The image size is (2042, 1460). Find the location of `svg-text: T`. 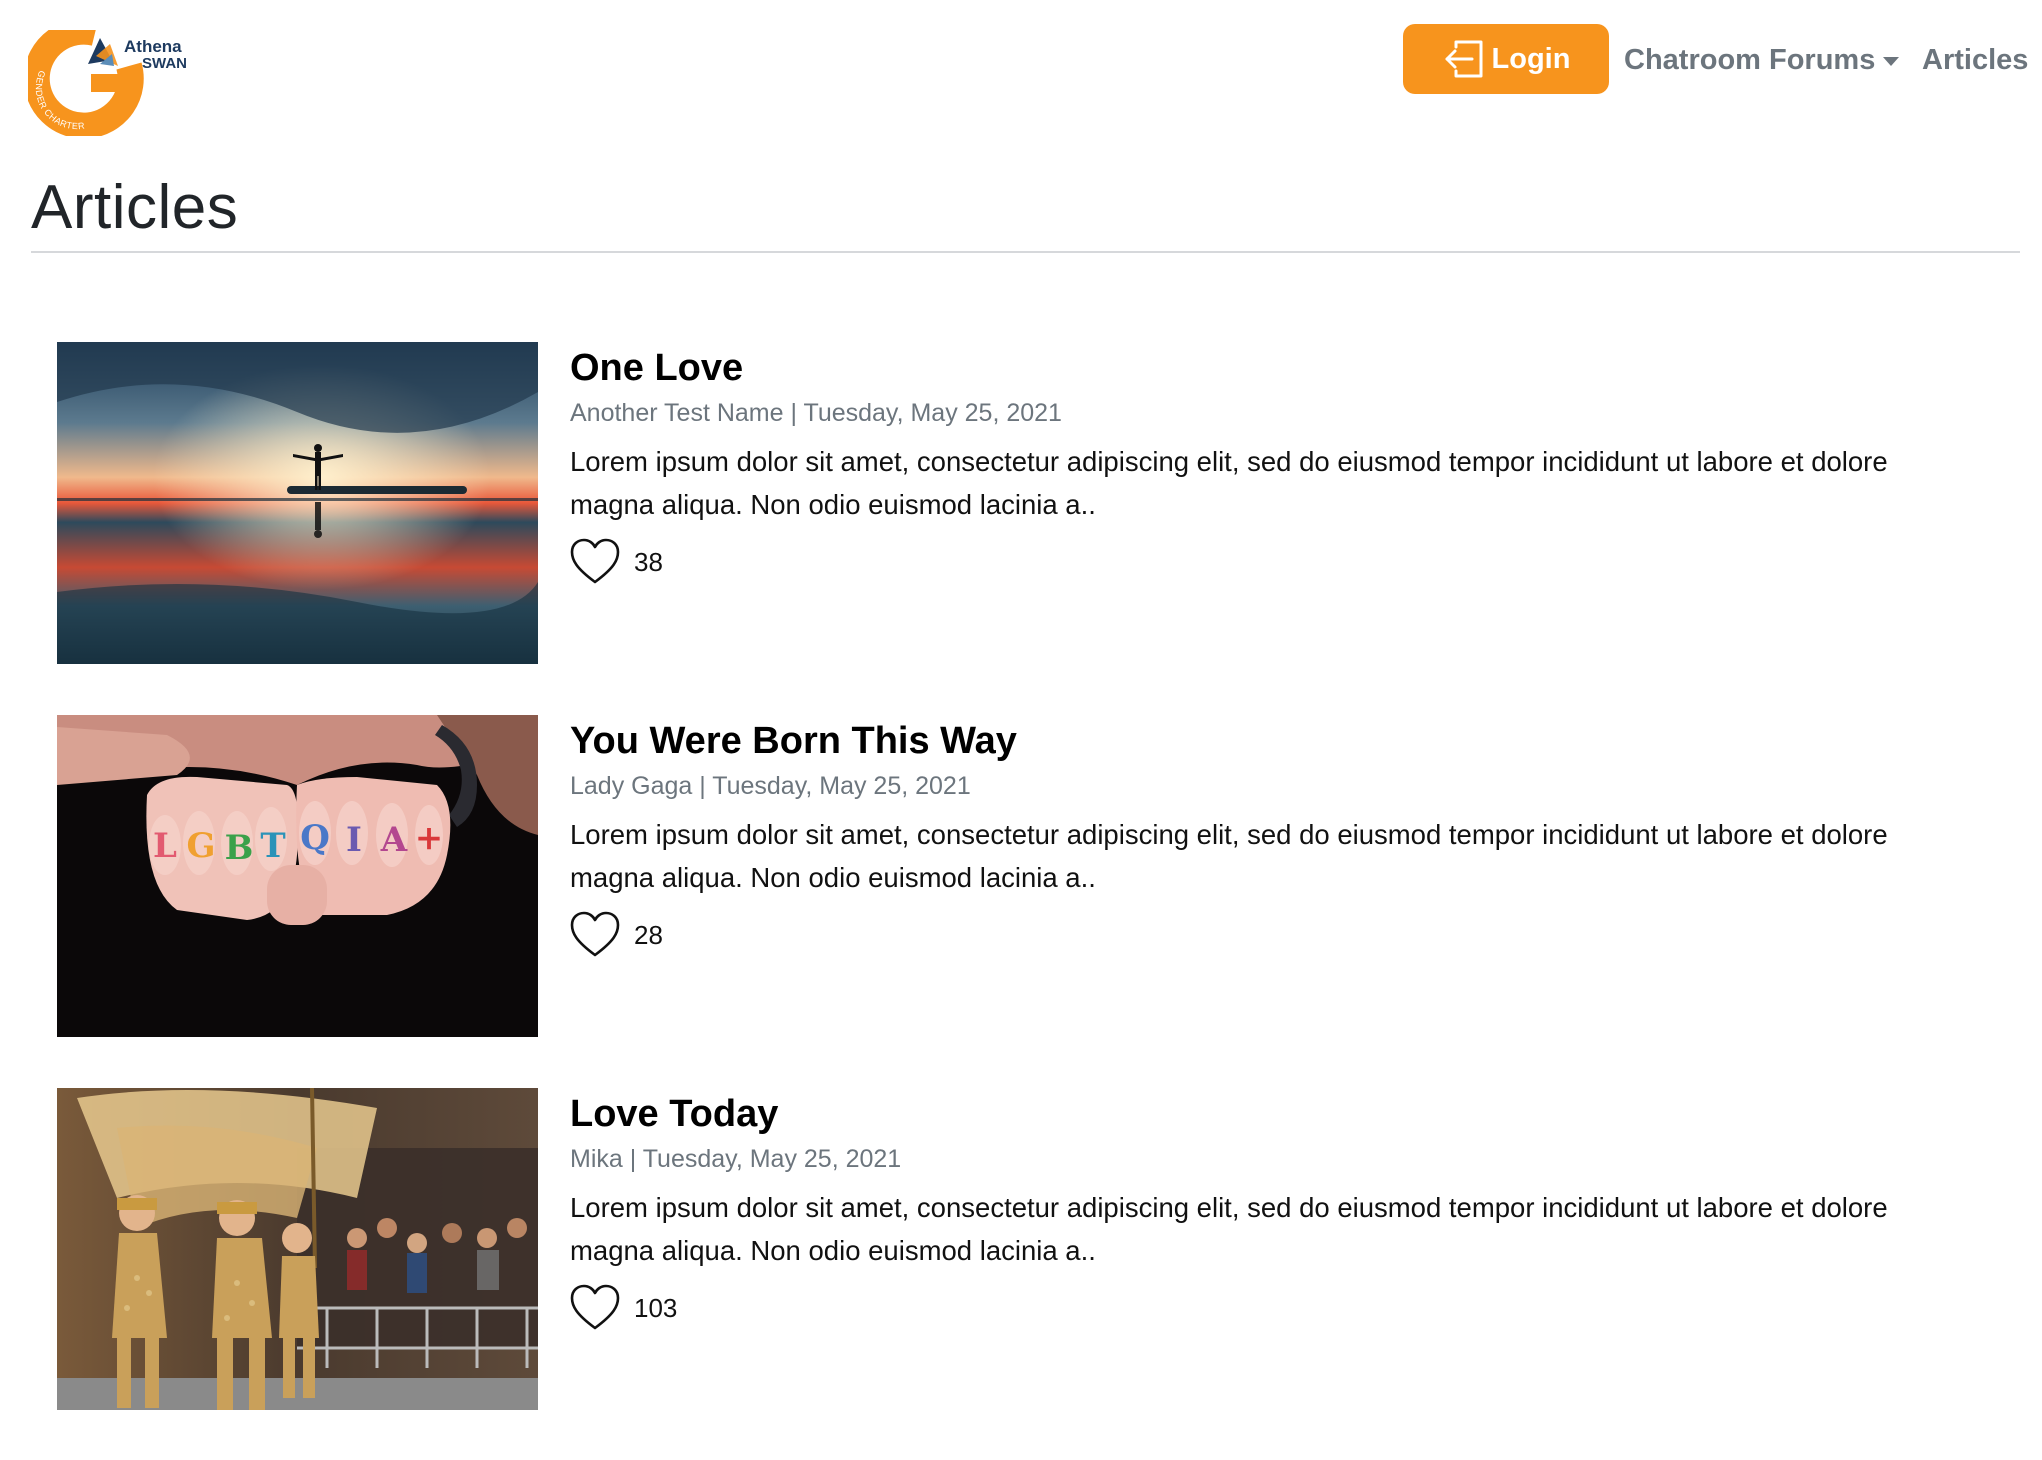

svg-text: T is located at coordinates (272, 846).